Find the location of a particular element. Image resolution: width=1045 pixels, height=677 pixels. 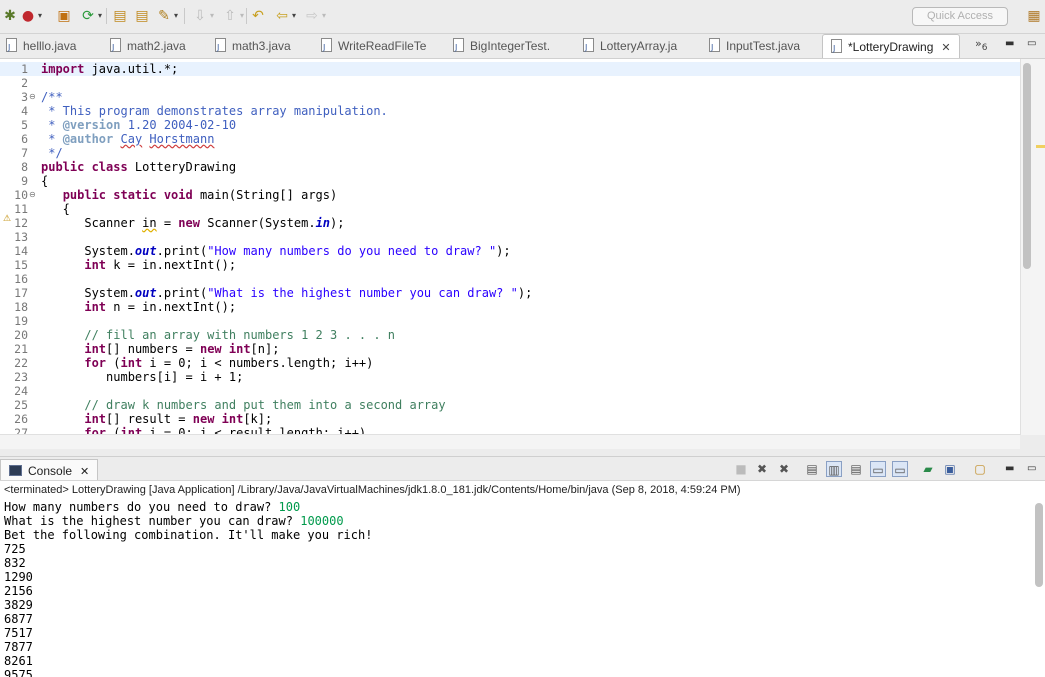

line-number: 16 is located at coordinates (21, 279).